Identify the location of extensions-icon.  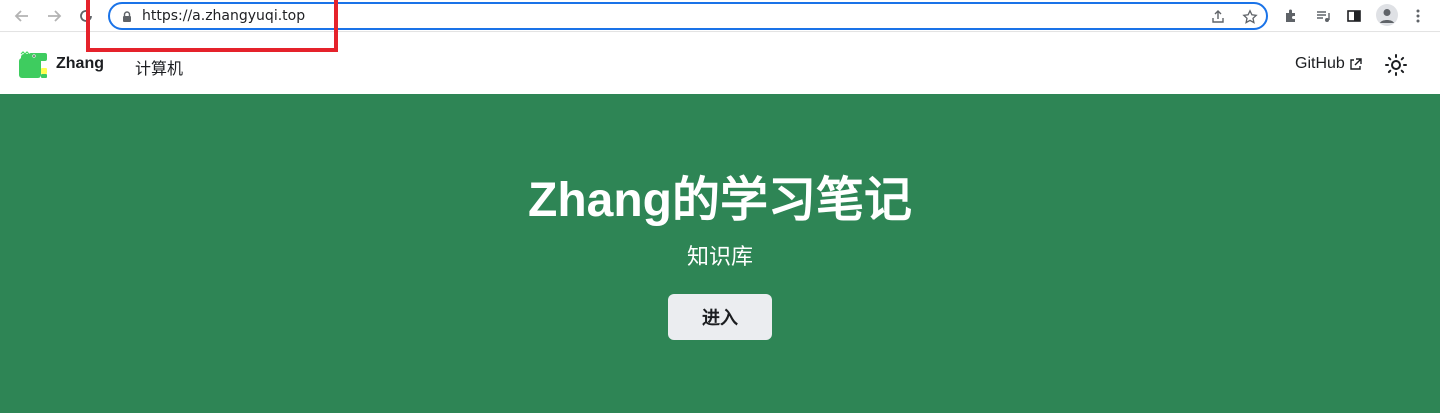
(1291, 16).